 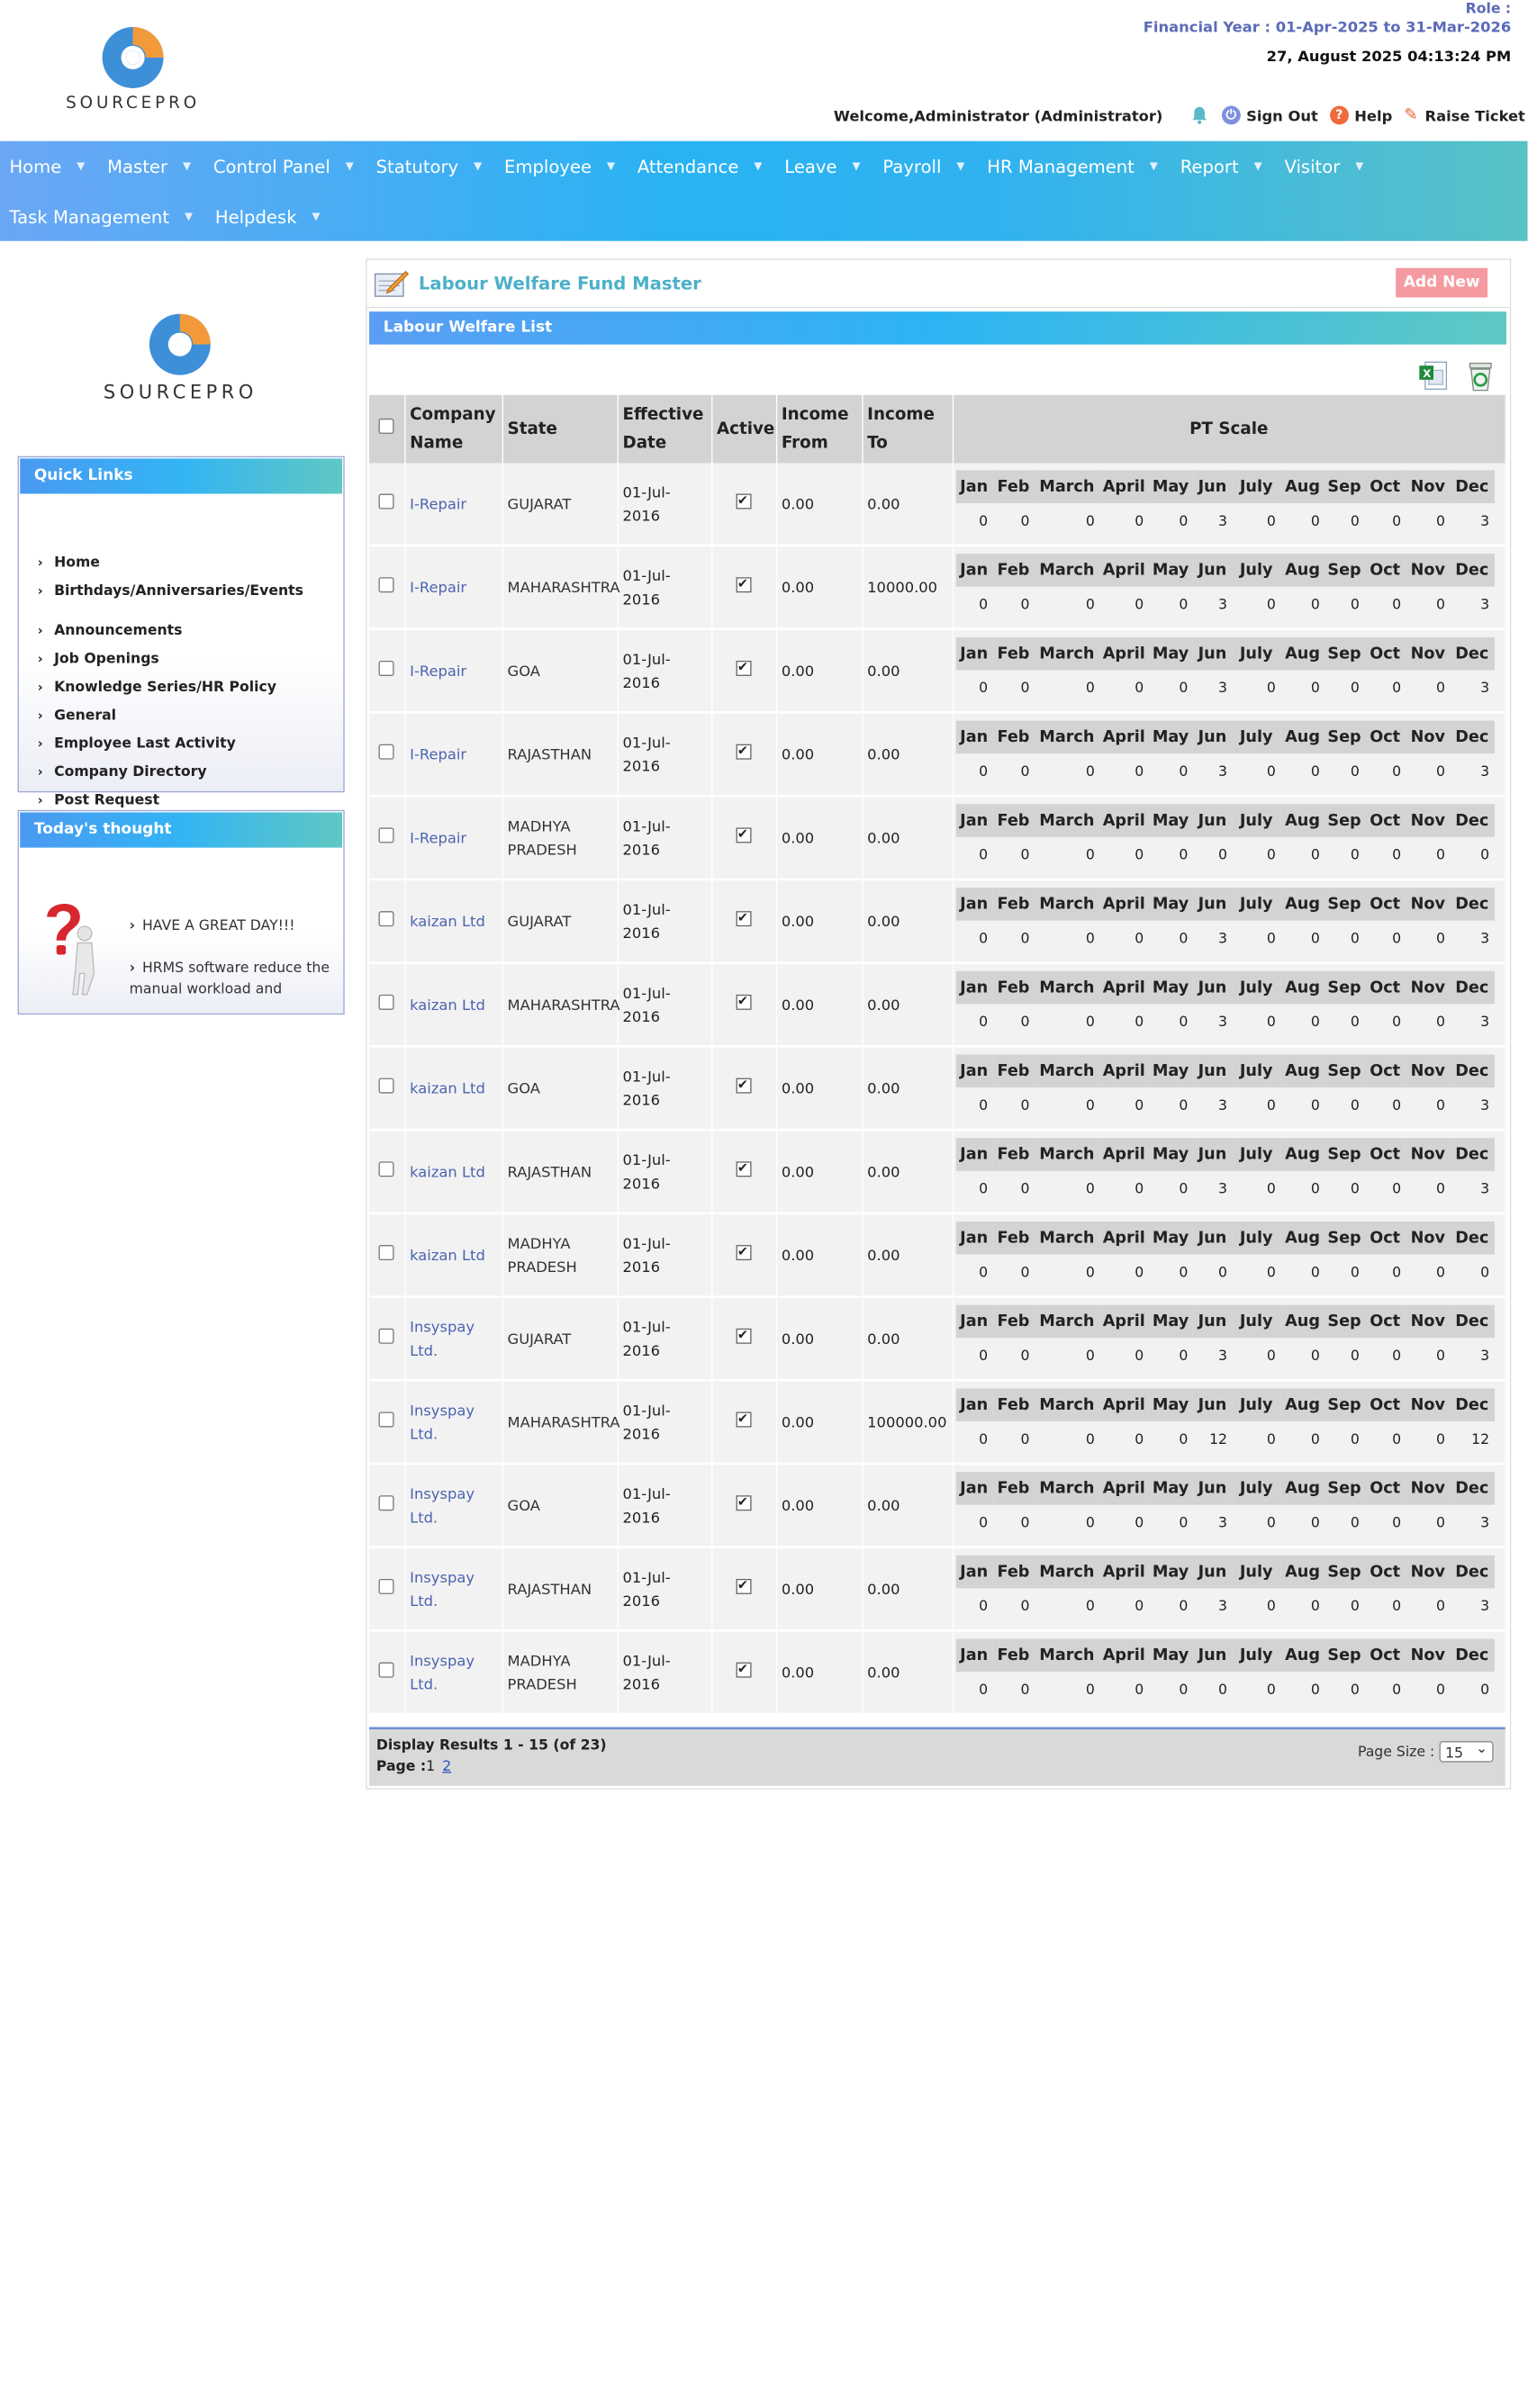 What do you see at coordinates (1224, 688) in the screenshot?
I see `pt-value-row: 0 0 0 0 0 3 0 0 0 0 0 3` at bounding box center [1224, 688].